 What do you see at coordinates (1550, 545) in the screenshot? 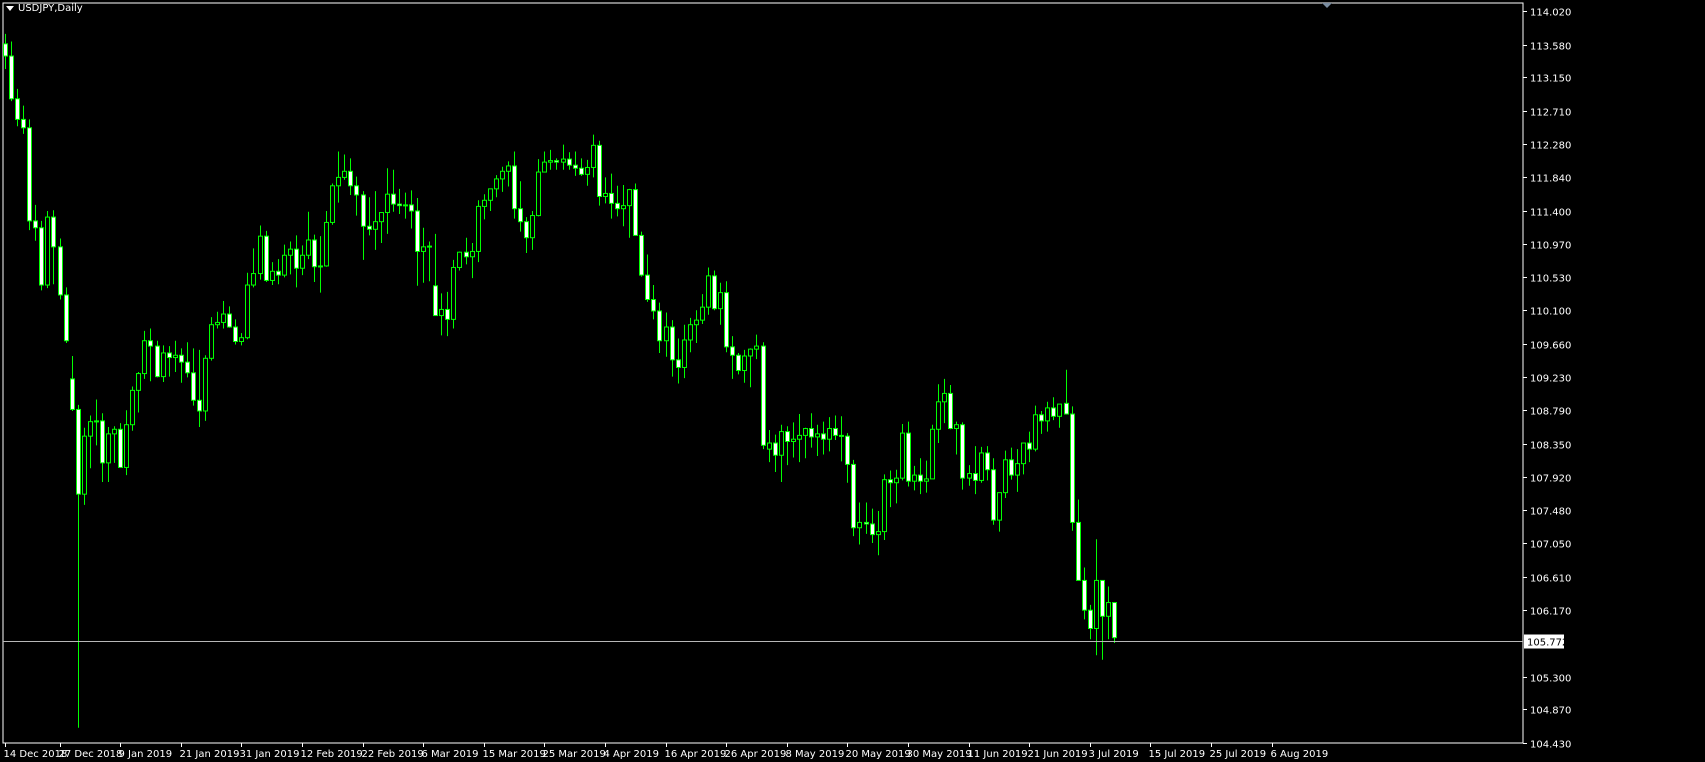
I see `price-tick-label: 107.050` at bounding box center [1550, 545].